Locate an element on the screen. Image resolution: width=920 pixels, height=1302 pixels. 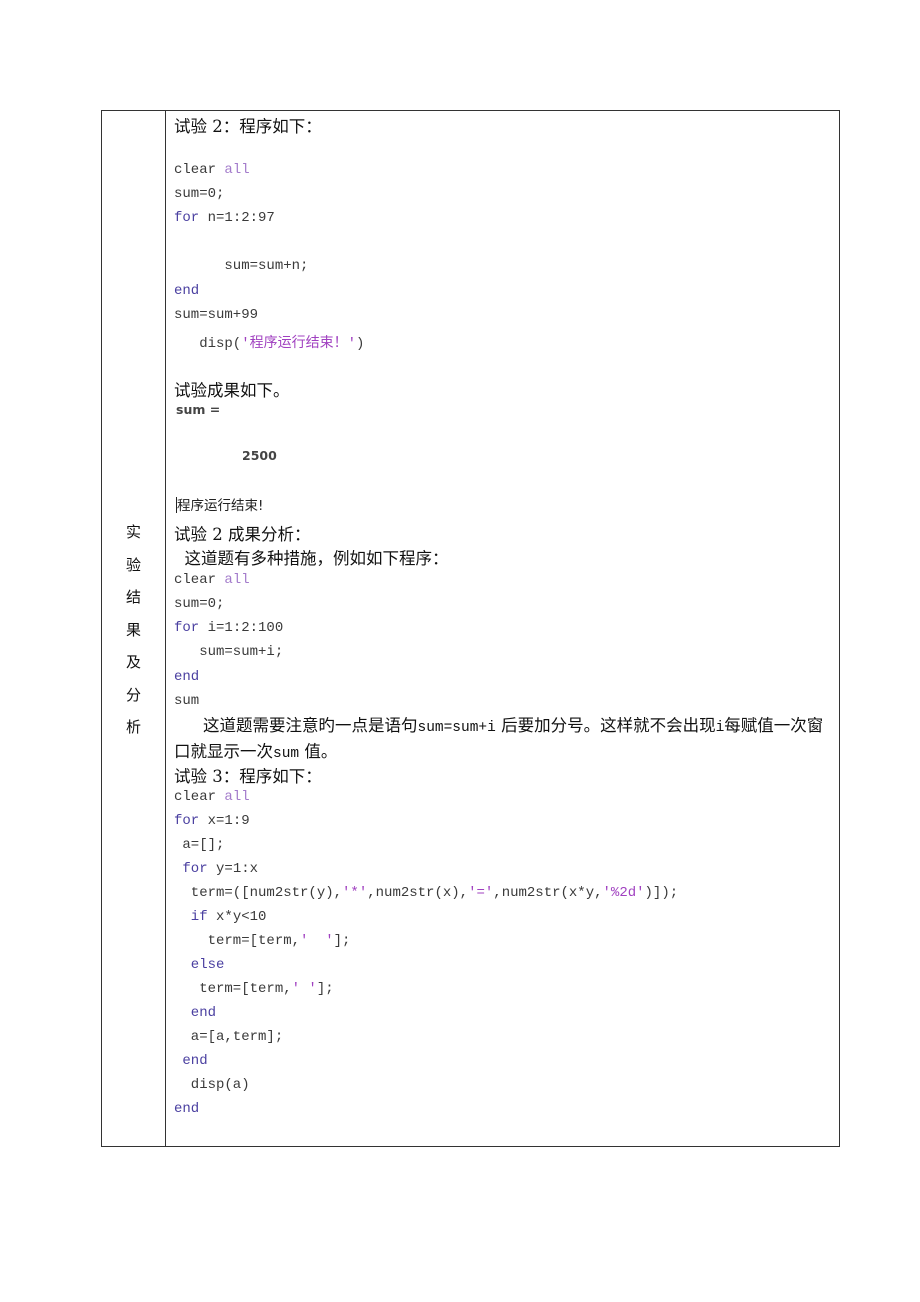
code-line: disp(a) is located at coordinates (212, 1085).